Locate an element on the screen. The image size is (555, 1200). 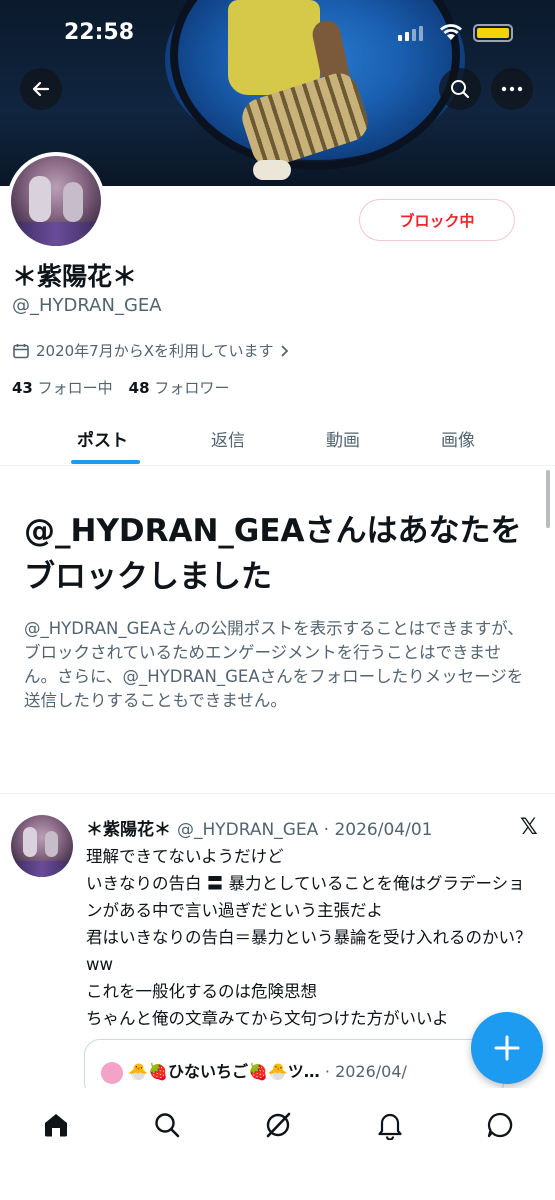
plus-icon is located at coordinates (507, 1048).